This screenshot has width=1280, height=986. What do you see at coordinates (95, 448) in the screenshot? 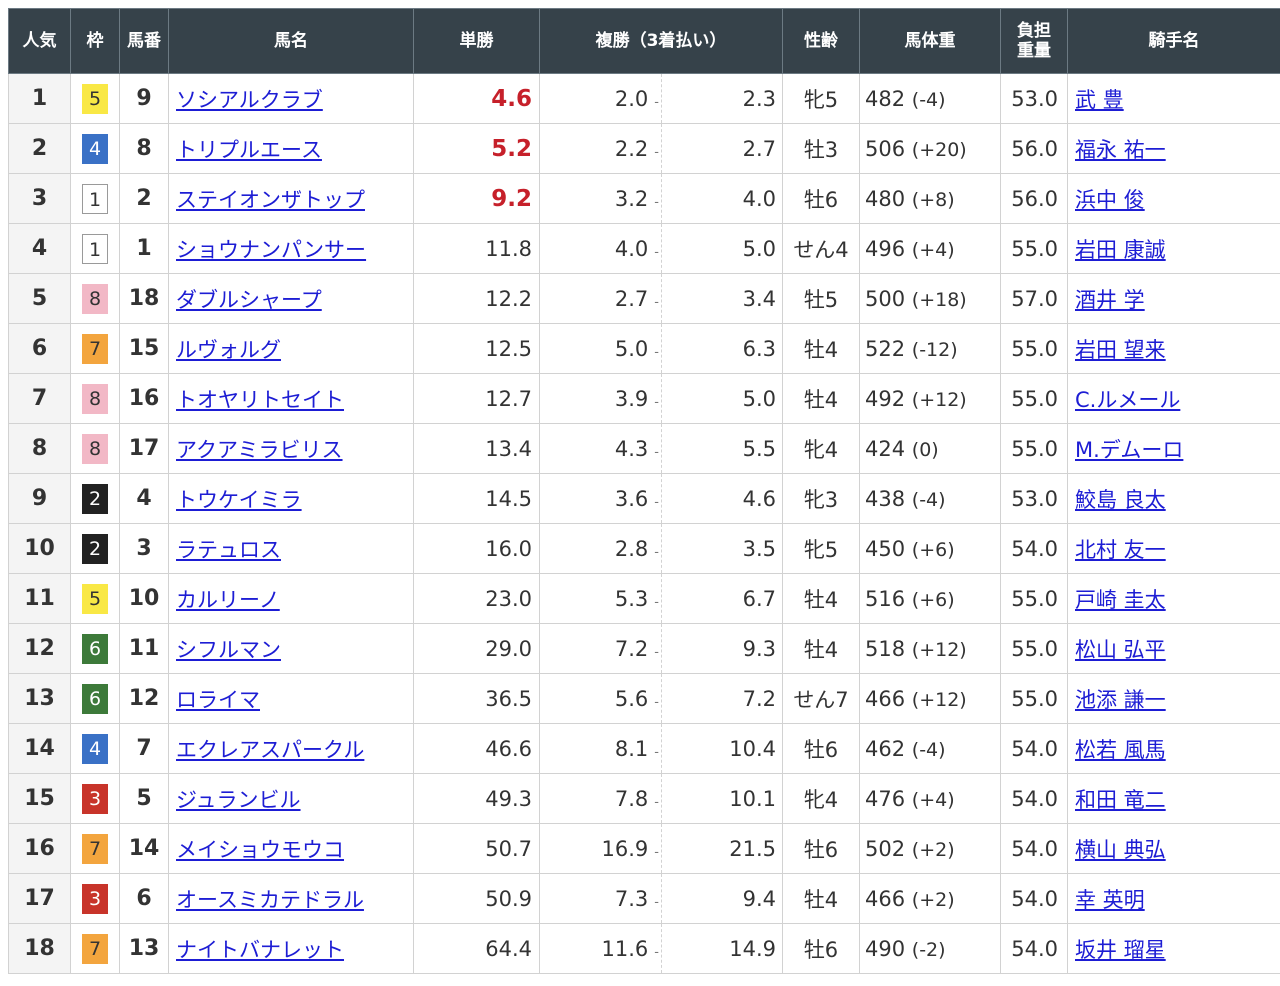
I see `waku-cell: 8` at bounding box center [95, 448].